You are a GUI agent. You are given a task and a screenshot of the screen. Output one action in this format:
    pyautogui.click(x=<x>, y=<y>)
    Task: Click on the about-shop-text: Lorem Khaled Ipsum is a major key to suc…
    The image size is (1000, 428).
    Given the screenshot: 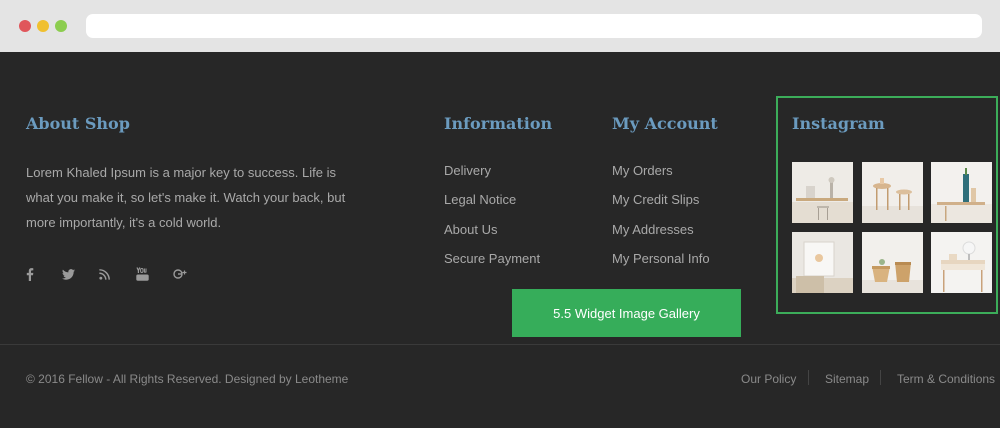 What is the action you would take?
    pyautogui.click(x=186, y=197)
    